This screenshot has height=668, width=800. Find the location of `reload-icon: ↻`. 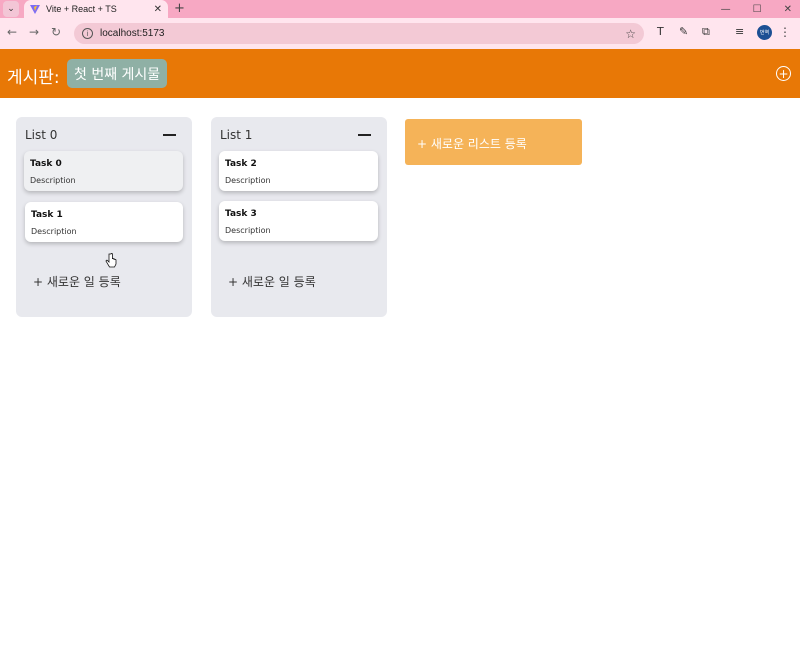

reload-icon: ↻ is located at coordinates (56, 32).